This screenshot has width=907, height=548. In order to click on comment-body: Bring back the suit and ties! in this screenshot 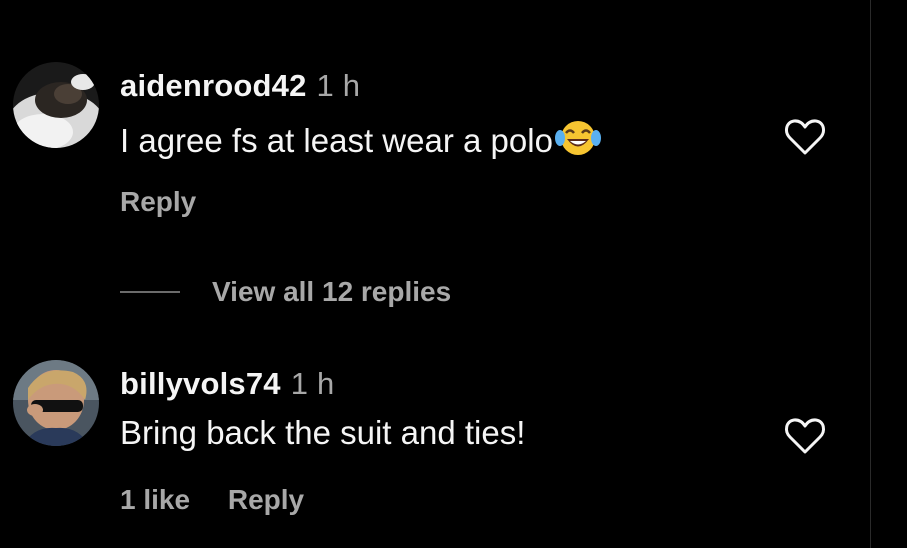, I will do `click(323, 432)`.